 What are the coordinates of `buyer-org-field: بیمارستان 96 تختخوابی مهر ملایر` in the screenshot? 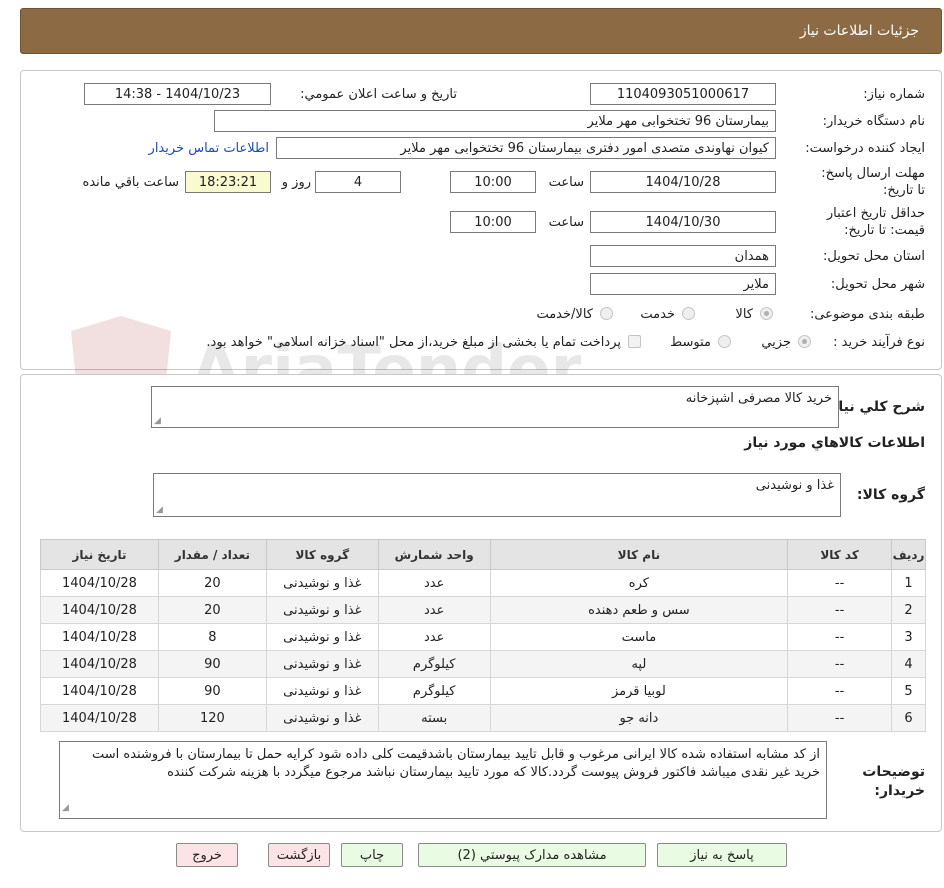 It's located at (495, 121).